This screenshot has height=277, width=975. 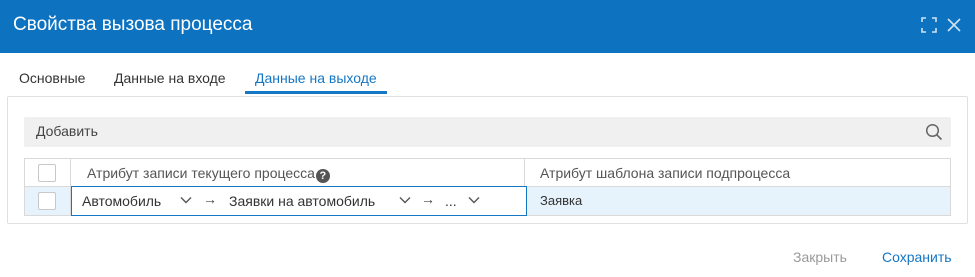 I want to click on subprocess-attribute-value: Заявка, so click(x=561, y=200).